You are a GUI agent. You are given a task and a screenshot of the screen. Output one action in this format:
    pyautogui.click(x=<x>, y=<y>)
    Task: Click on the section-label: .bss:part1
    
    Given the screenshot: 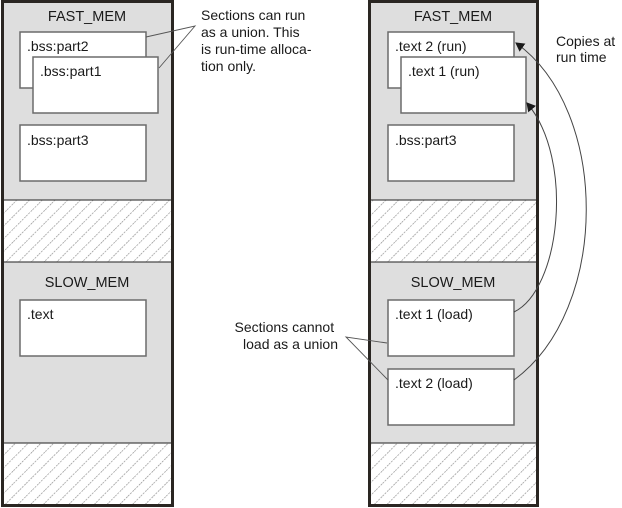 What is the action you would take?
    pyautogui.click(x=71, y=71)
    